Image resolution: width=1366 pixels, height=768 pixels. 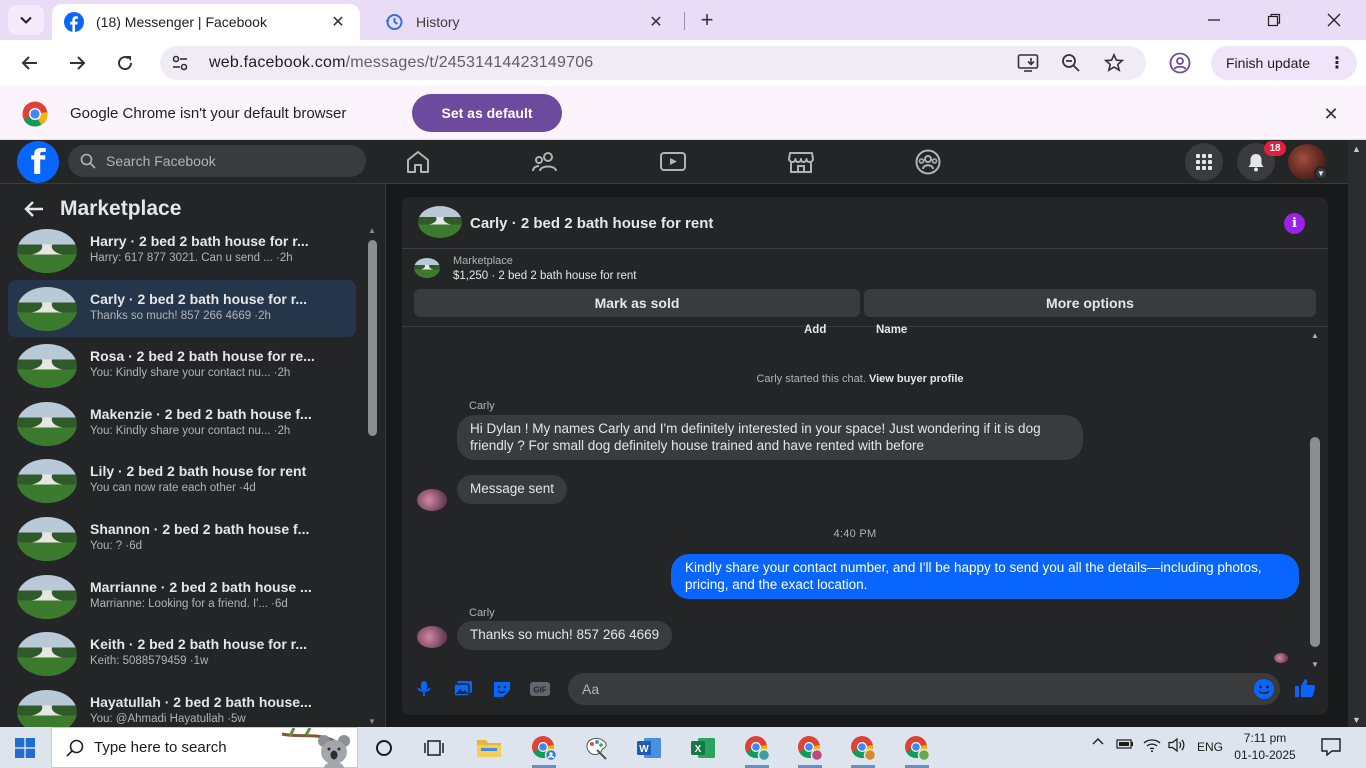 What do you see at coordinates (1334, 20) in the screenshot?
I see `close-window-button` at bounding box center [1334, 20].